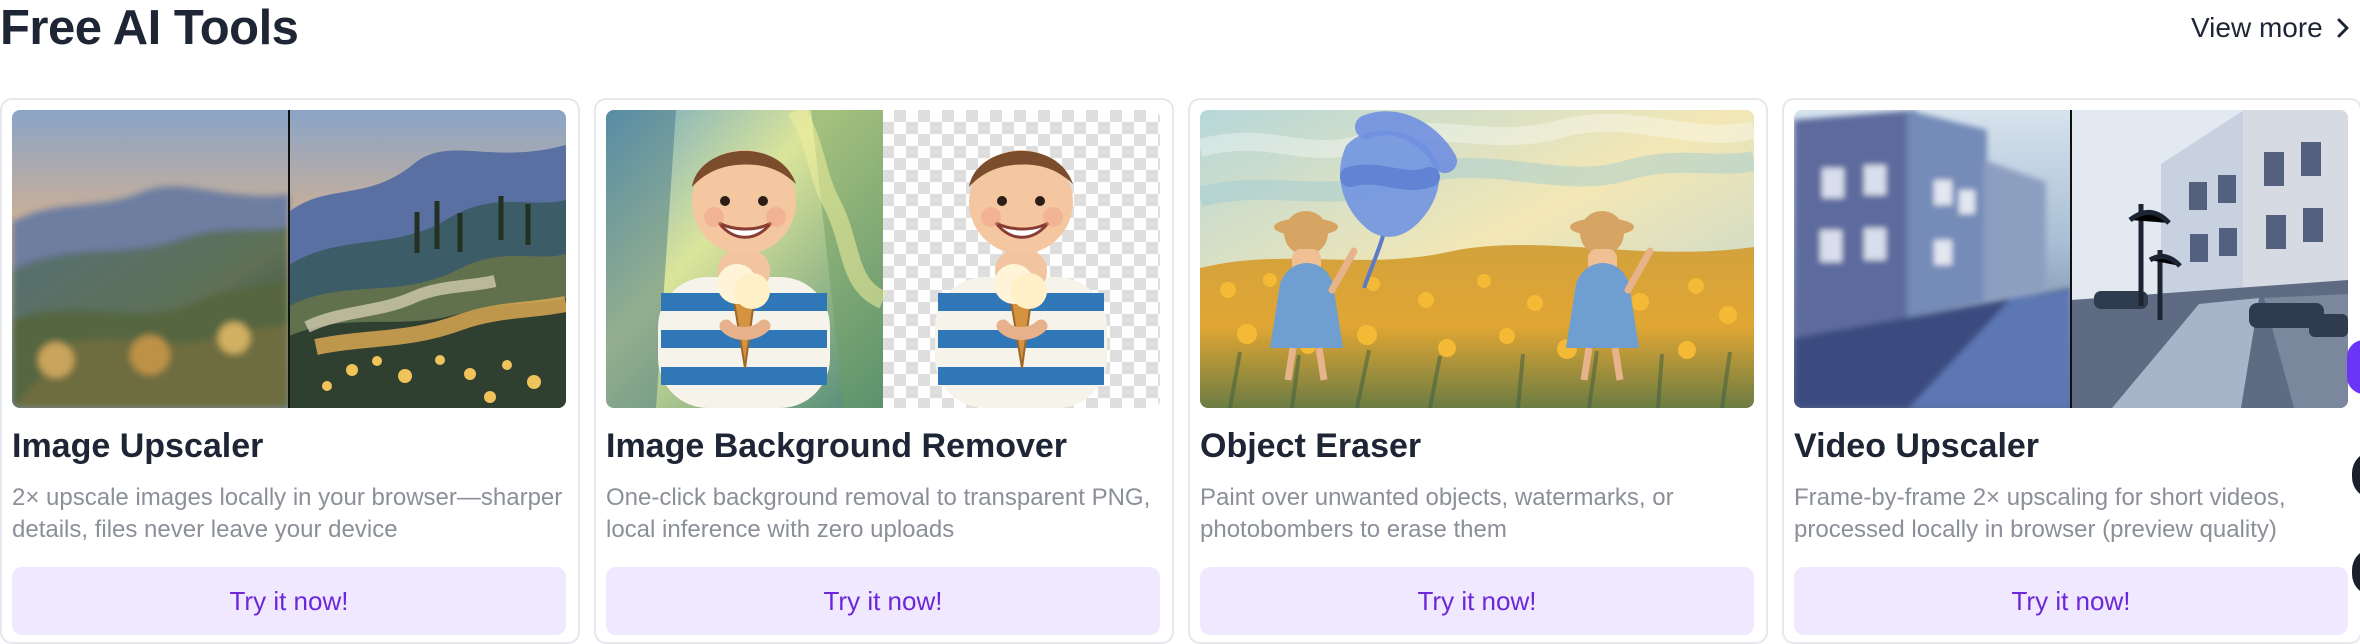  What do you see at coordinates (2353, 367) in the screenshot?
I see `floating-action-button-edge` at bounding box center [2353, 367].